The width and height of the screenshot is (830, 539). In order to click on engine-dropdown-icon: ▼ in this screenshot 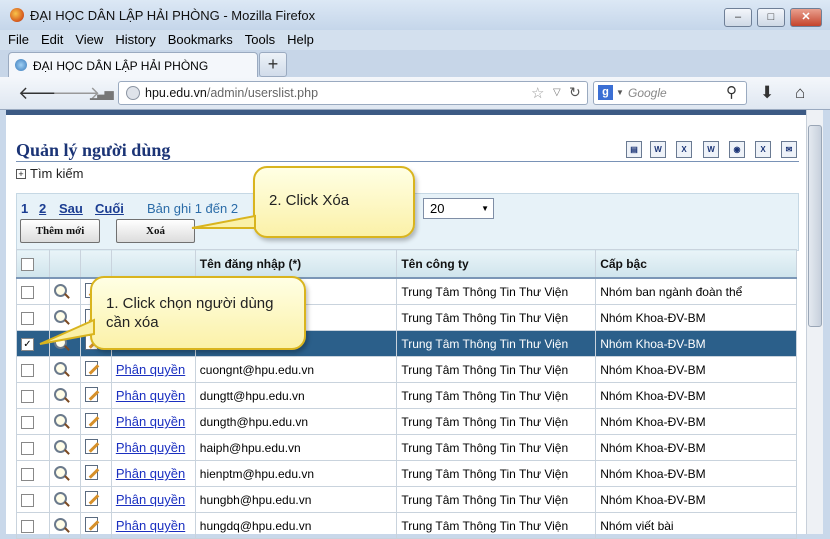, I will do `click(620, 92)`.